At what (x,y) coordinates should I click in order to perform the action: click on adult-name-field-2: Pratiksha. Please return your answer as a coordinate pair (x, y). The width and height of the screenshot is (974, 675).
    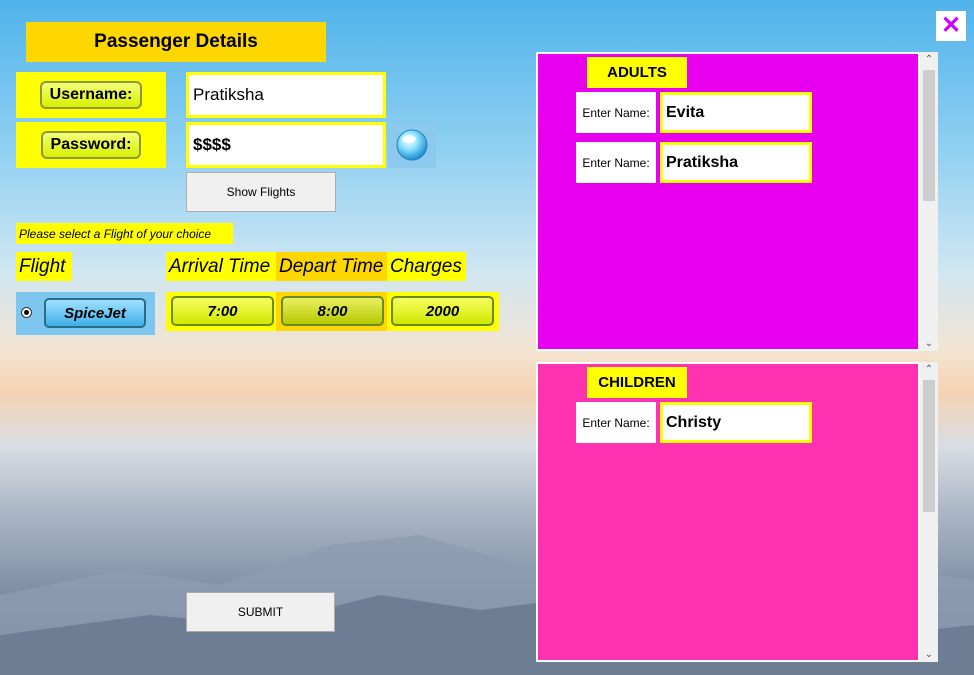
    Looking at the image, I should click on (736, 162).